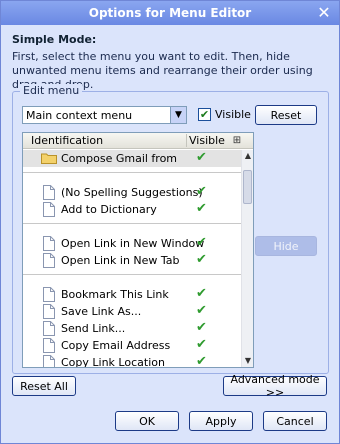 The image size is (340, 444). I want to click on list-item: Save Link As... ✔, so click(132, 311).